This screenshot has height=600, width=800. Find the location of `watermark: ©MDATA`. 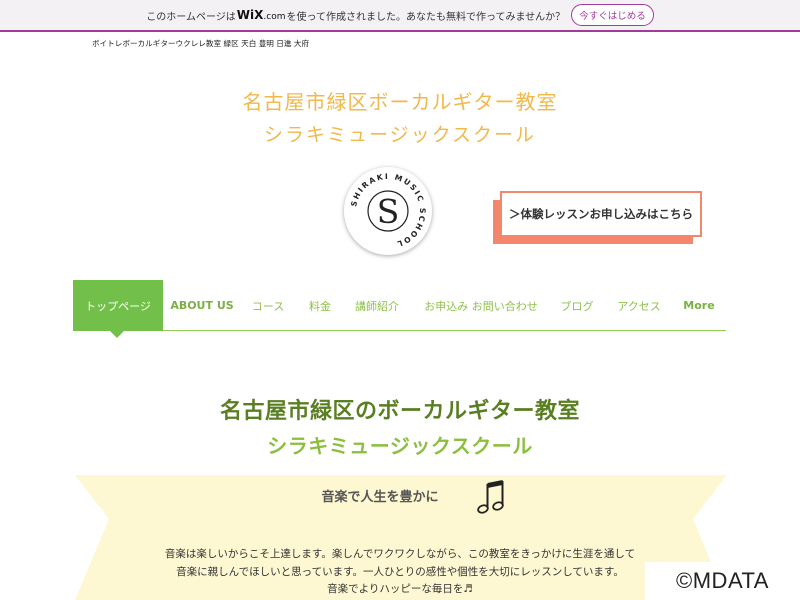

watermark: ©MDATA is located at coordinates (722, 581).